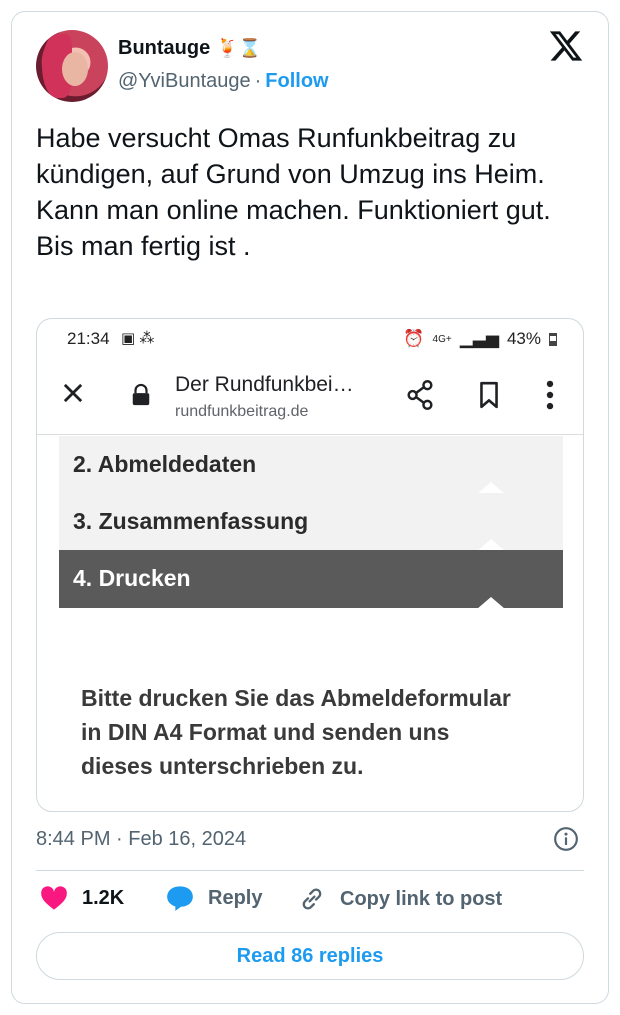 This screenshot has width=620, height=1015. Describe the element at coordinates (489, 395) in the screenshot. I see `bookmark-icon` at that location.